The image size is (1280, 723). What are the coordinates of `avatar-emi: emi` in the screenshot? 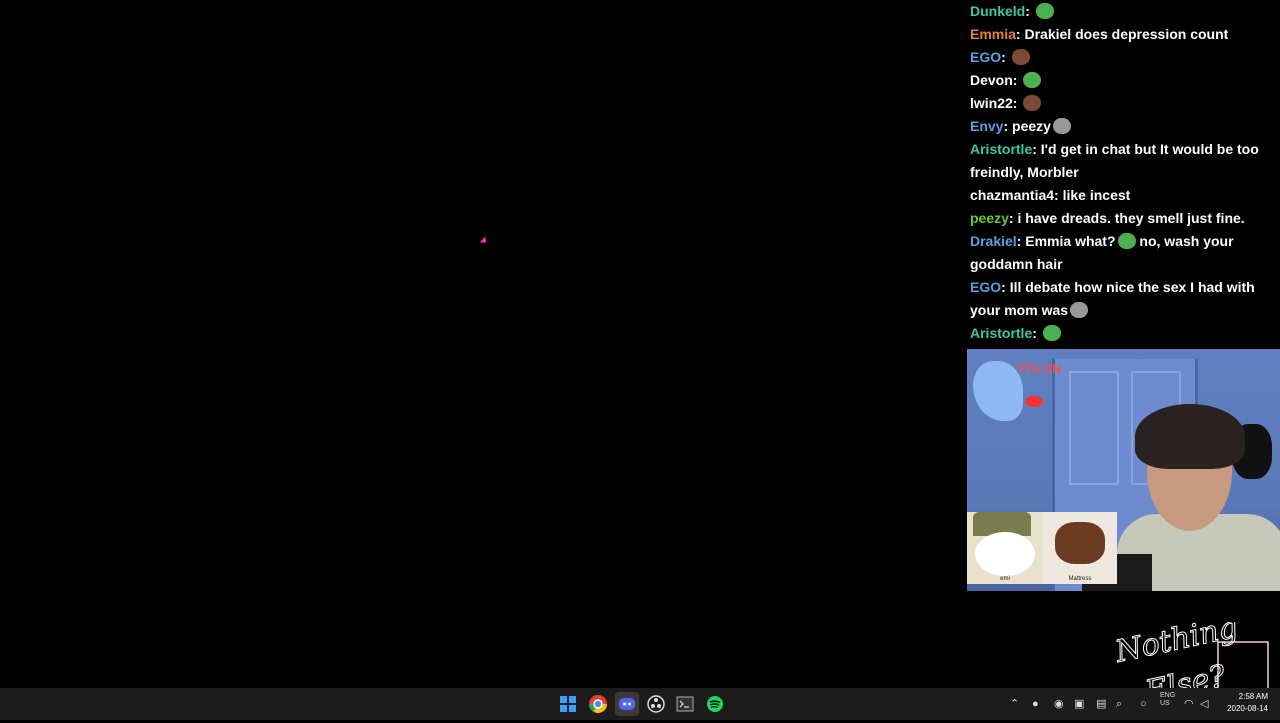 It's located at (1005, 548).